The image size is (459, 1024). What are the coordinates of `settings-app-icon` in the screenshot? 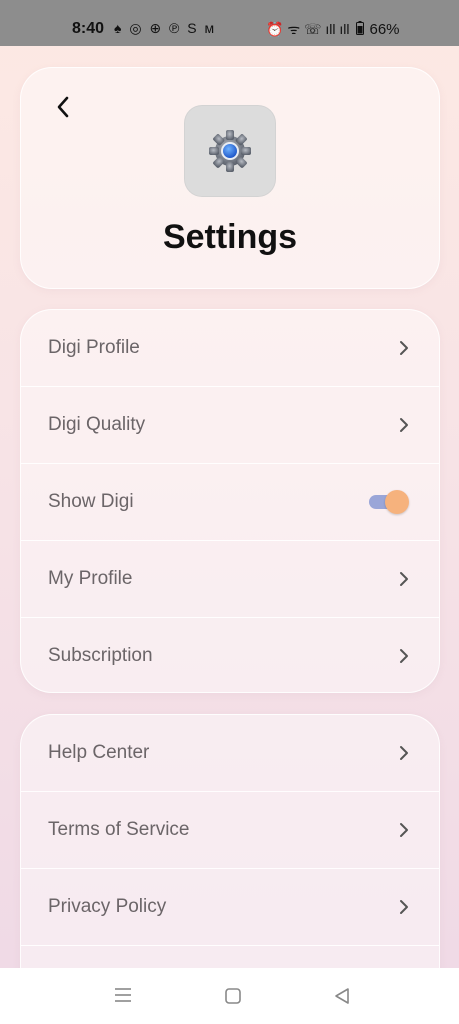 It's located at (230, 151).